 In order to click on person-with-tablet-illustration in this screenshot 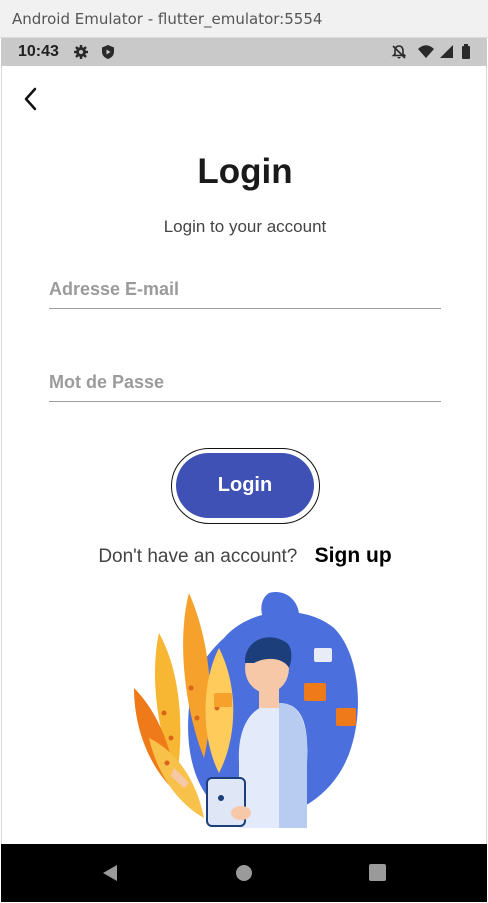, I will do `click(246, 710)`.